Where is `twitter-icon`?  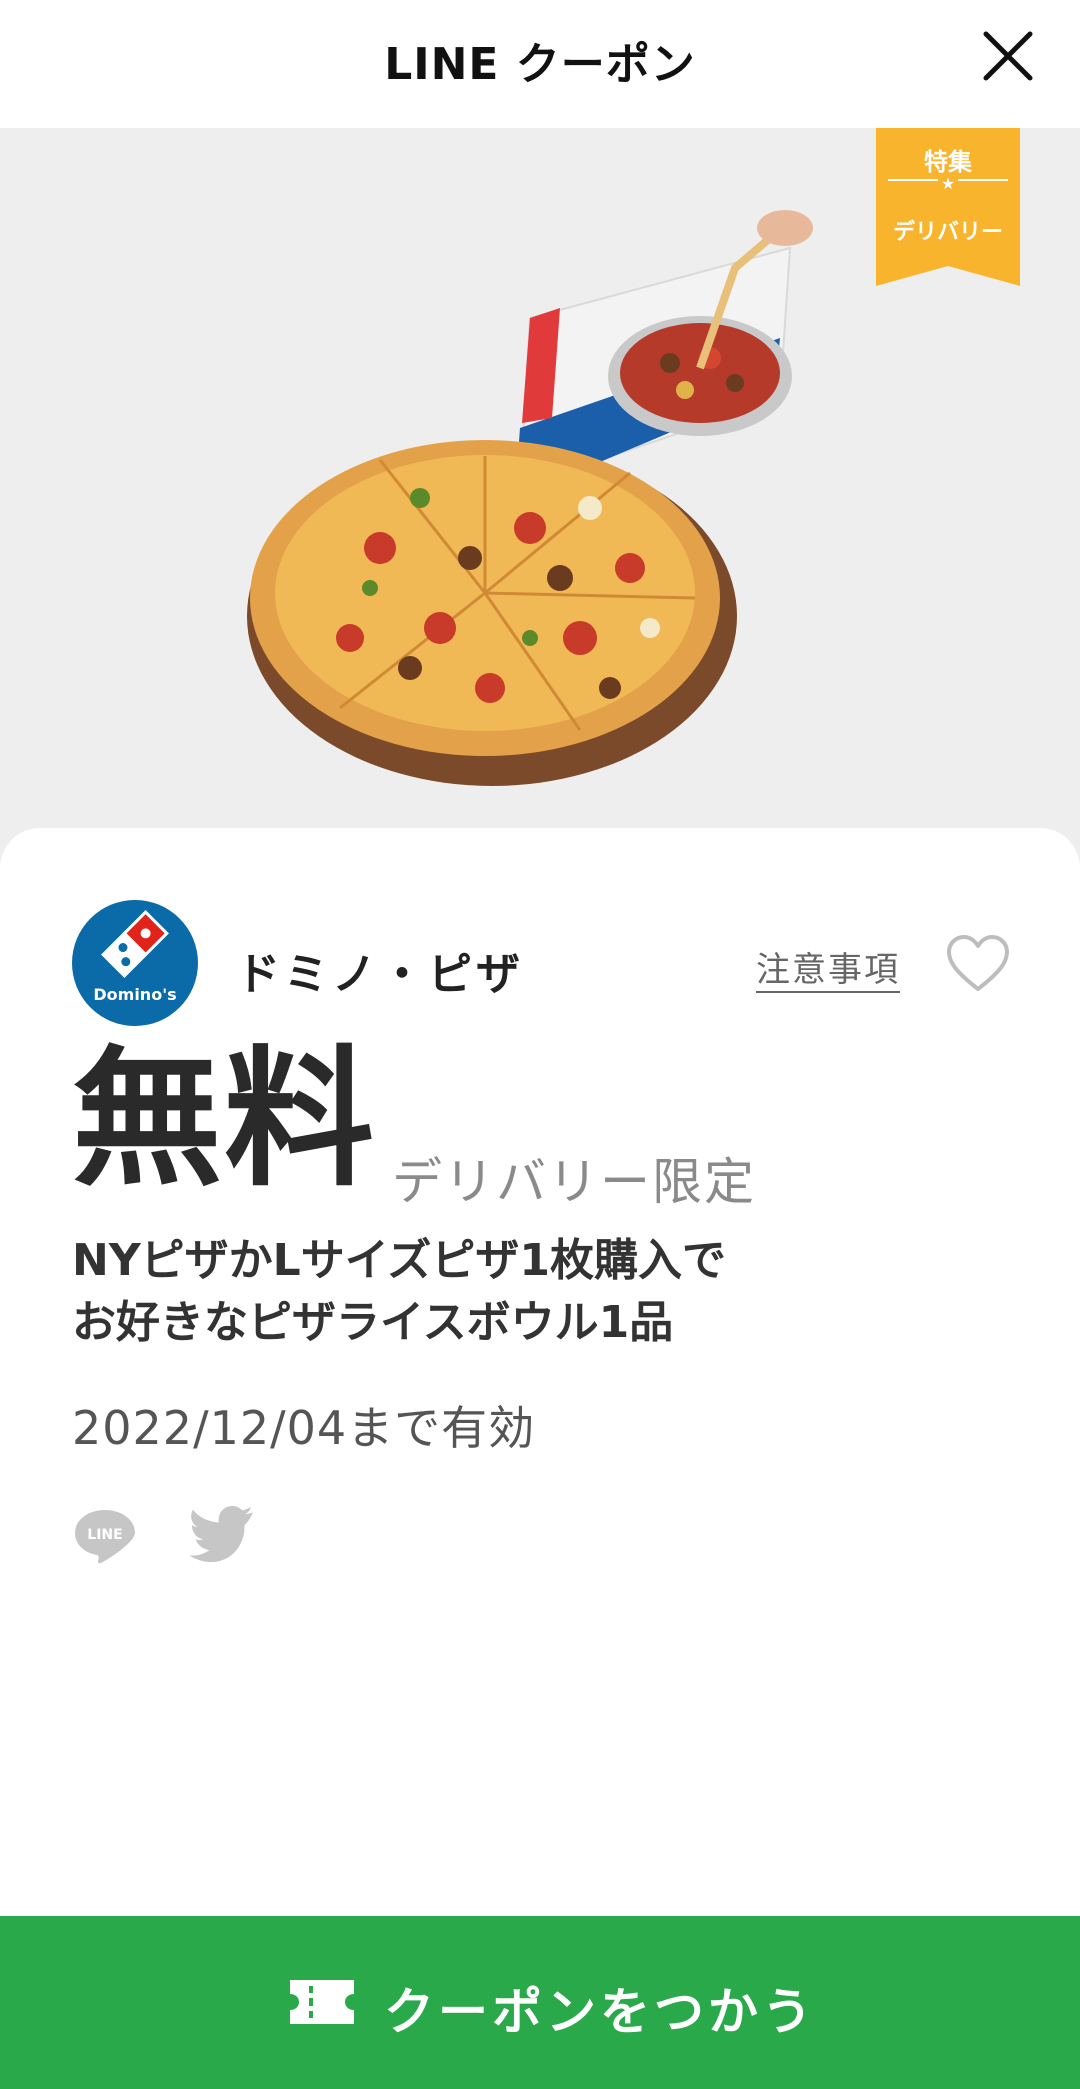 twitter-icon is located at coordinates (222, 1536).